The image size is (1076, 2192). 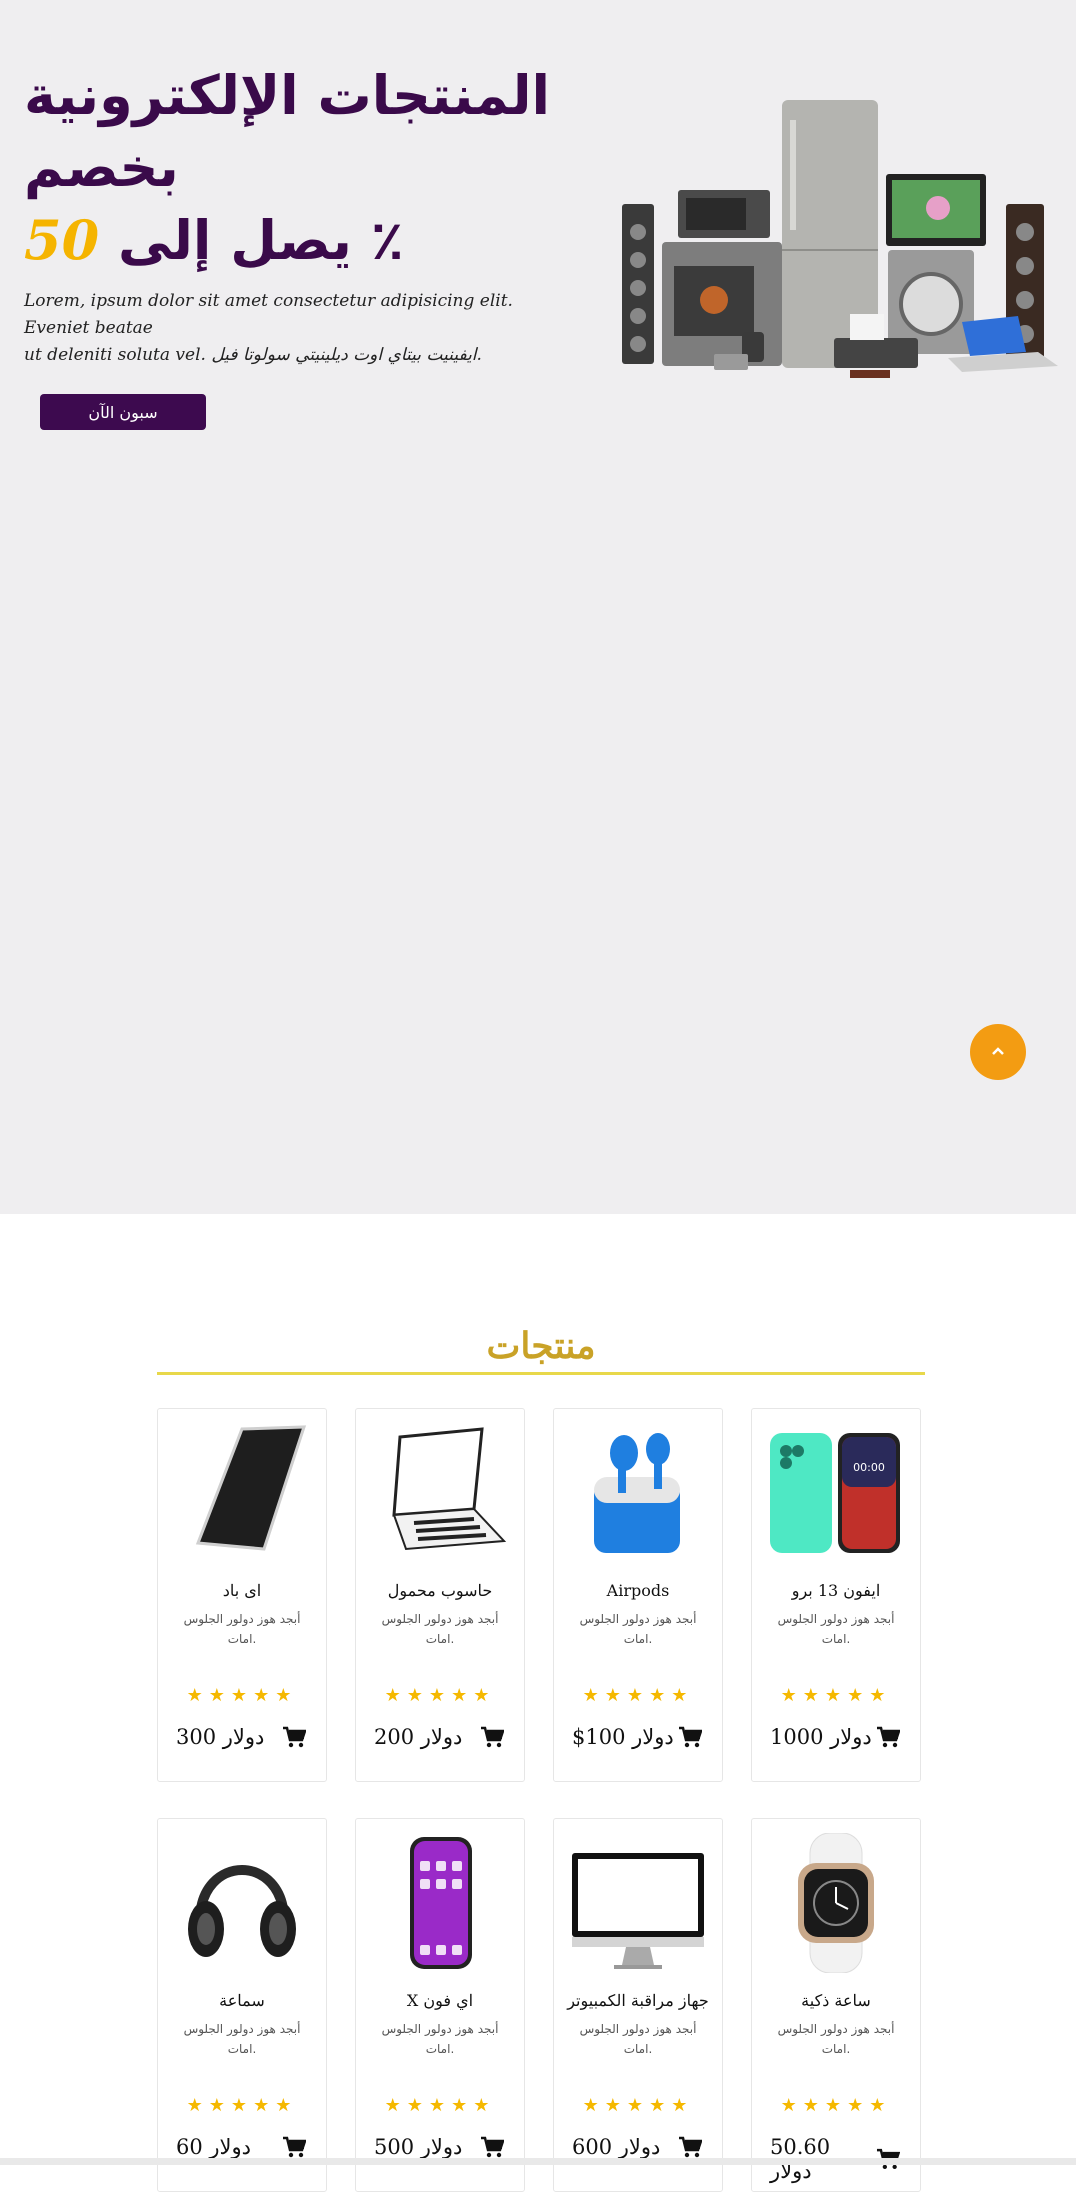 What do you see at coordinates (836, 1903) in the screenshot?
I see `smartwatch-image` at bounding box center [836, 1903].